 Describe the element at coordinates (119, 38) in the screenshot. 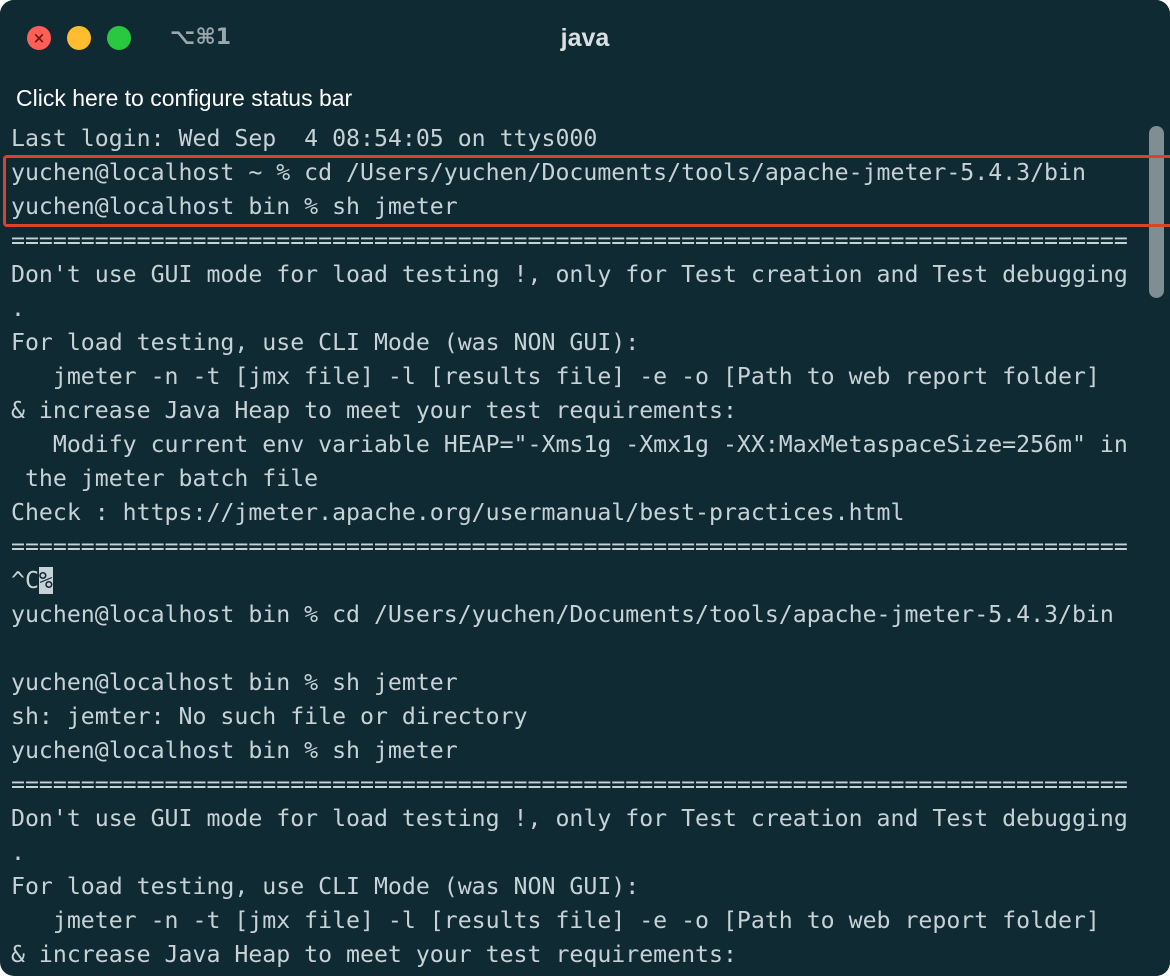

I see `zoom-button` at that location.